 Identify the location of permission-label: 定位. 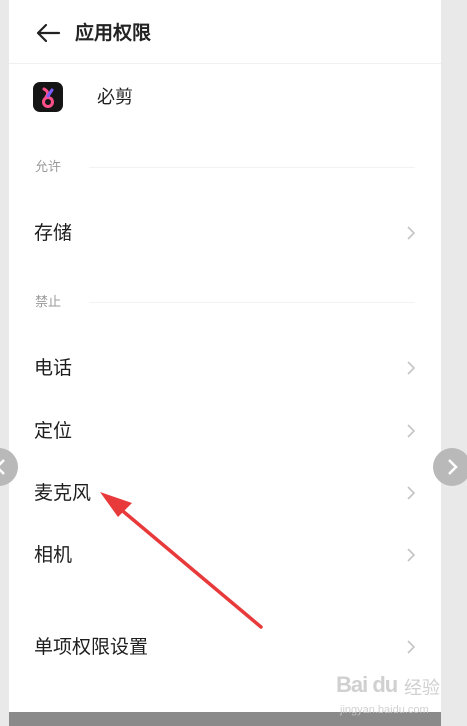
(53, 431).